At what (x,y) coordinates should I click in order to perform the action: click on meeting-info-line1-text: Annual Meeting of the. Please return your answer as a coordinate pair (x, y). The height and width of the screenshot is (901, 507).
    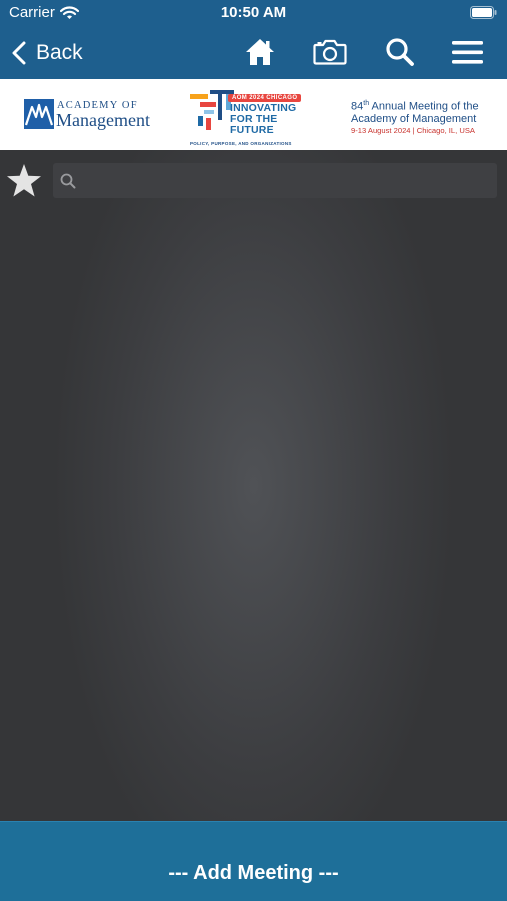
    Looking at the image, I should click on (424, 106).